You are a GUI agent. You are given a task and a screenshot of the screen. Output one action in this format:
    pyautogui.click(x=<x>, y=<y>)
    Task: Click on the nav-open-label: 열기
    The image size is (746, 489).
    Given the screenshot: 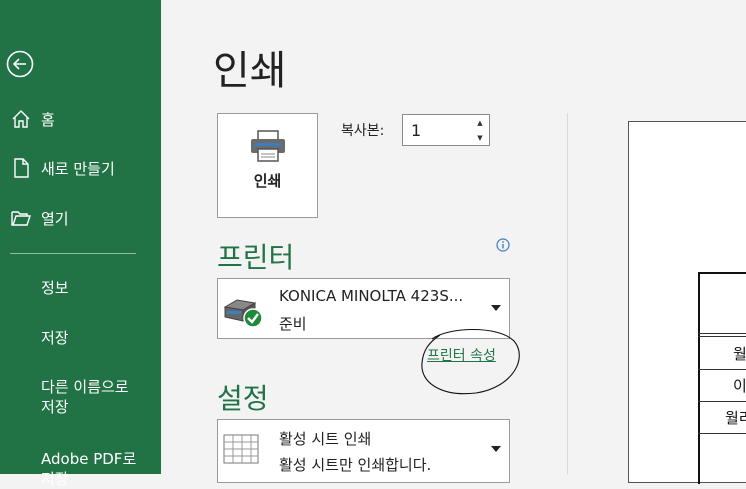 What is the action you would take?
    pyautogui.click(x=55, y=218)
    